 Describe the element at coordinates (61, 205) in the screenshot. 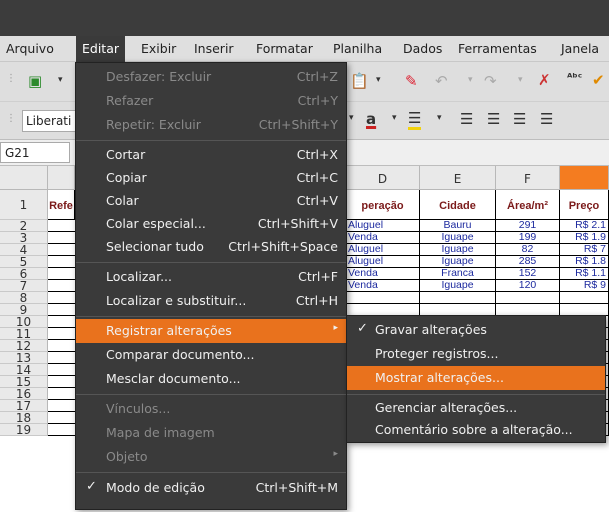

I see `header-cell-ref: Refe` at that location.